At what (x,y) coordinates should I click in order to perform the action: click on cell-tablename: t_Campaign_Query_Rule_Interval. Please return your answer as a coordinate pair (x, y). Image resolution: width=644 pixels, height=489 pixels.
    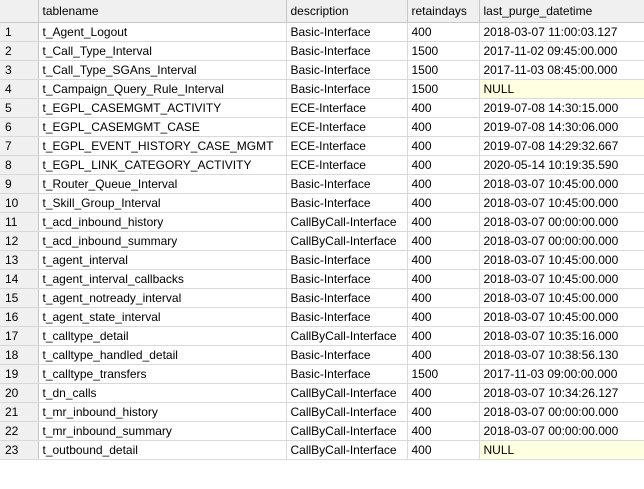
    Looking at the image, I should click on (162, 89).